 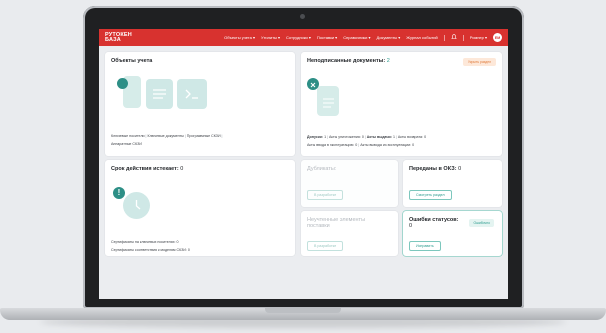 What do you see at coordinates (497, 37) in the screenshot?
I see `avatar: ЕМ` at bounding box center [497, 37].